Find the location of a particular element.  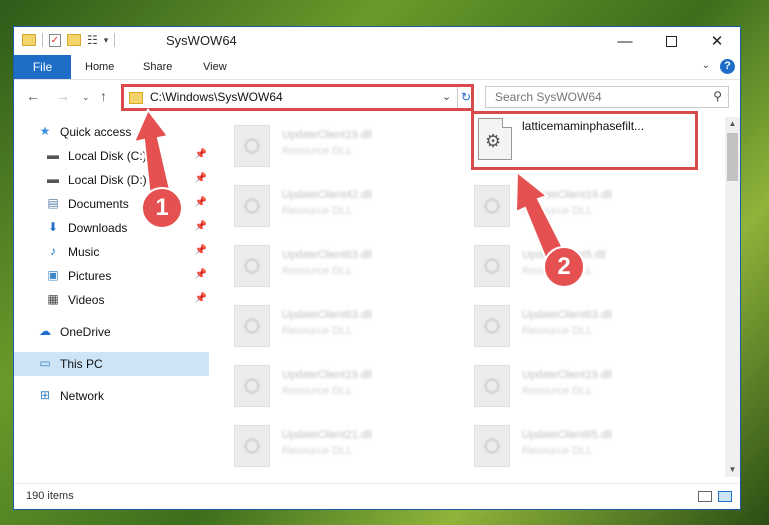

sidebar-item-quick-access: ★ Quick access is located at coordinates (111, 132).